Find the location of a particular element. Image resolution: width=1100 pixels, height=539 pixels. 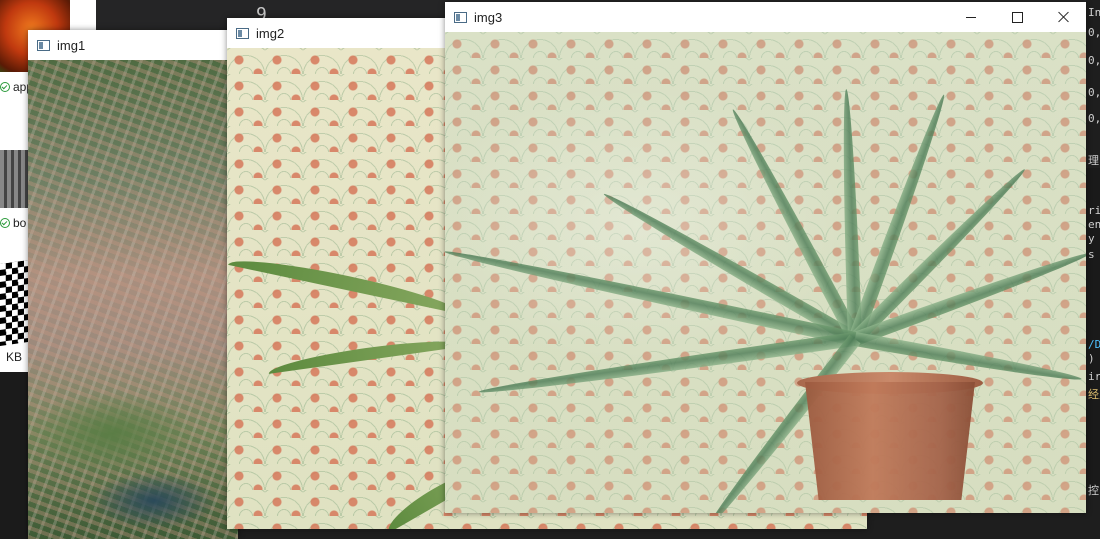

maximize-button is located at coordinates (1017, 17).